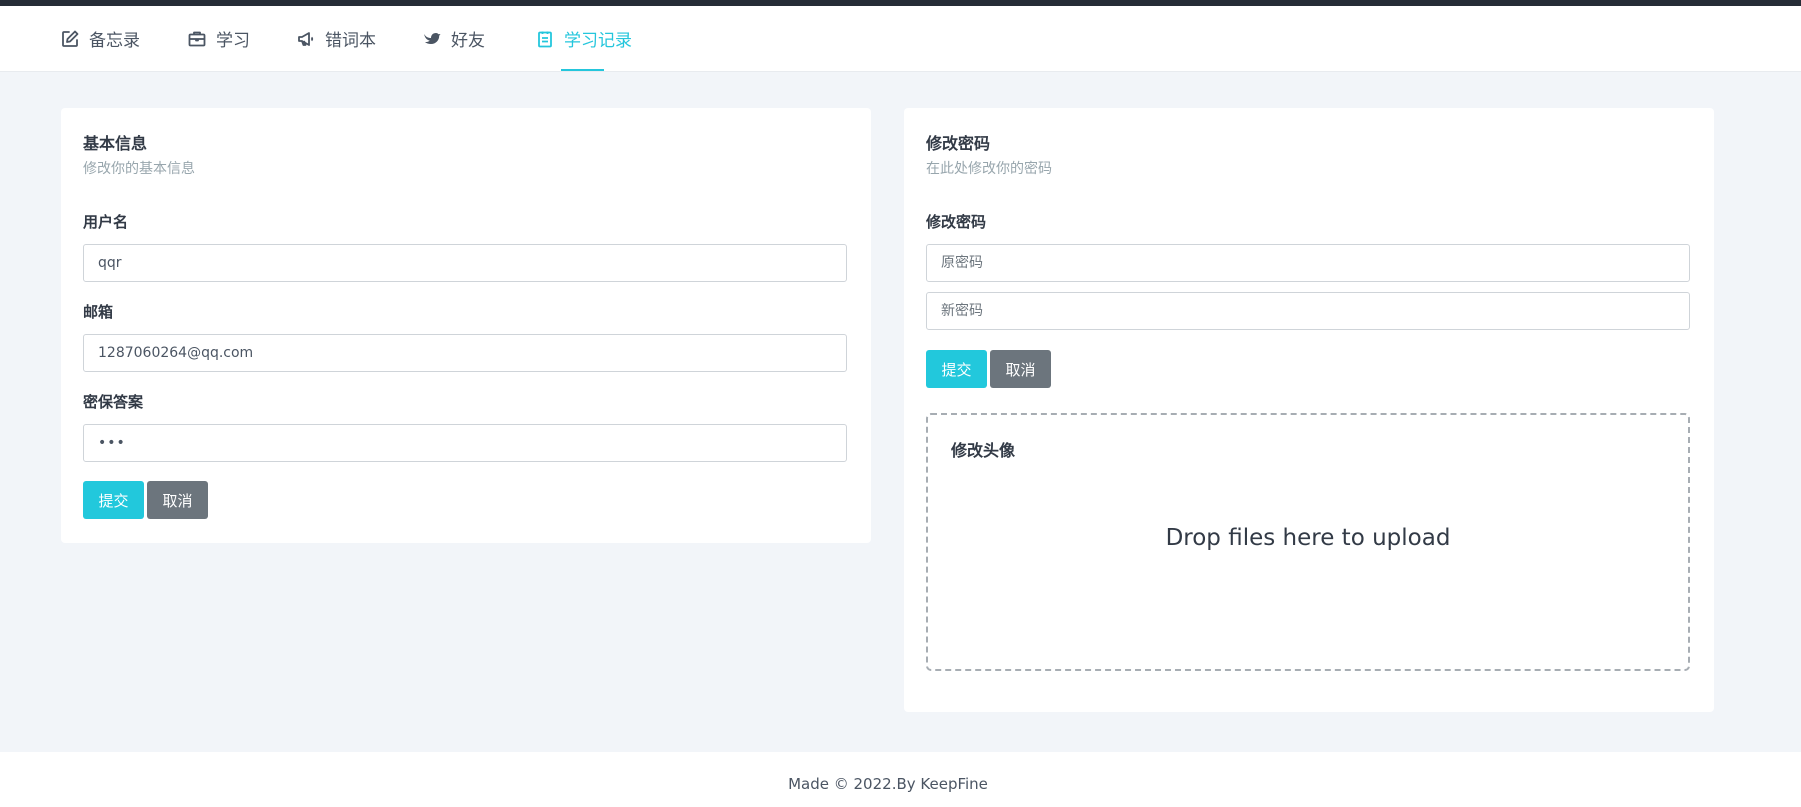  Describe the element at coordinates (956, 369) in the screenshot. I see `password-submit-button: 提交` at that location.